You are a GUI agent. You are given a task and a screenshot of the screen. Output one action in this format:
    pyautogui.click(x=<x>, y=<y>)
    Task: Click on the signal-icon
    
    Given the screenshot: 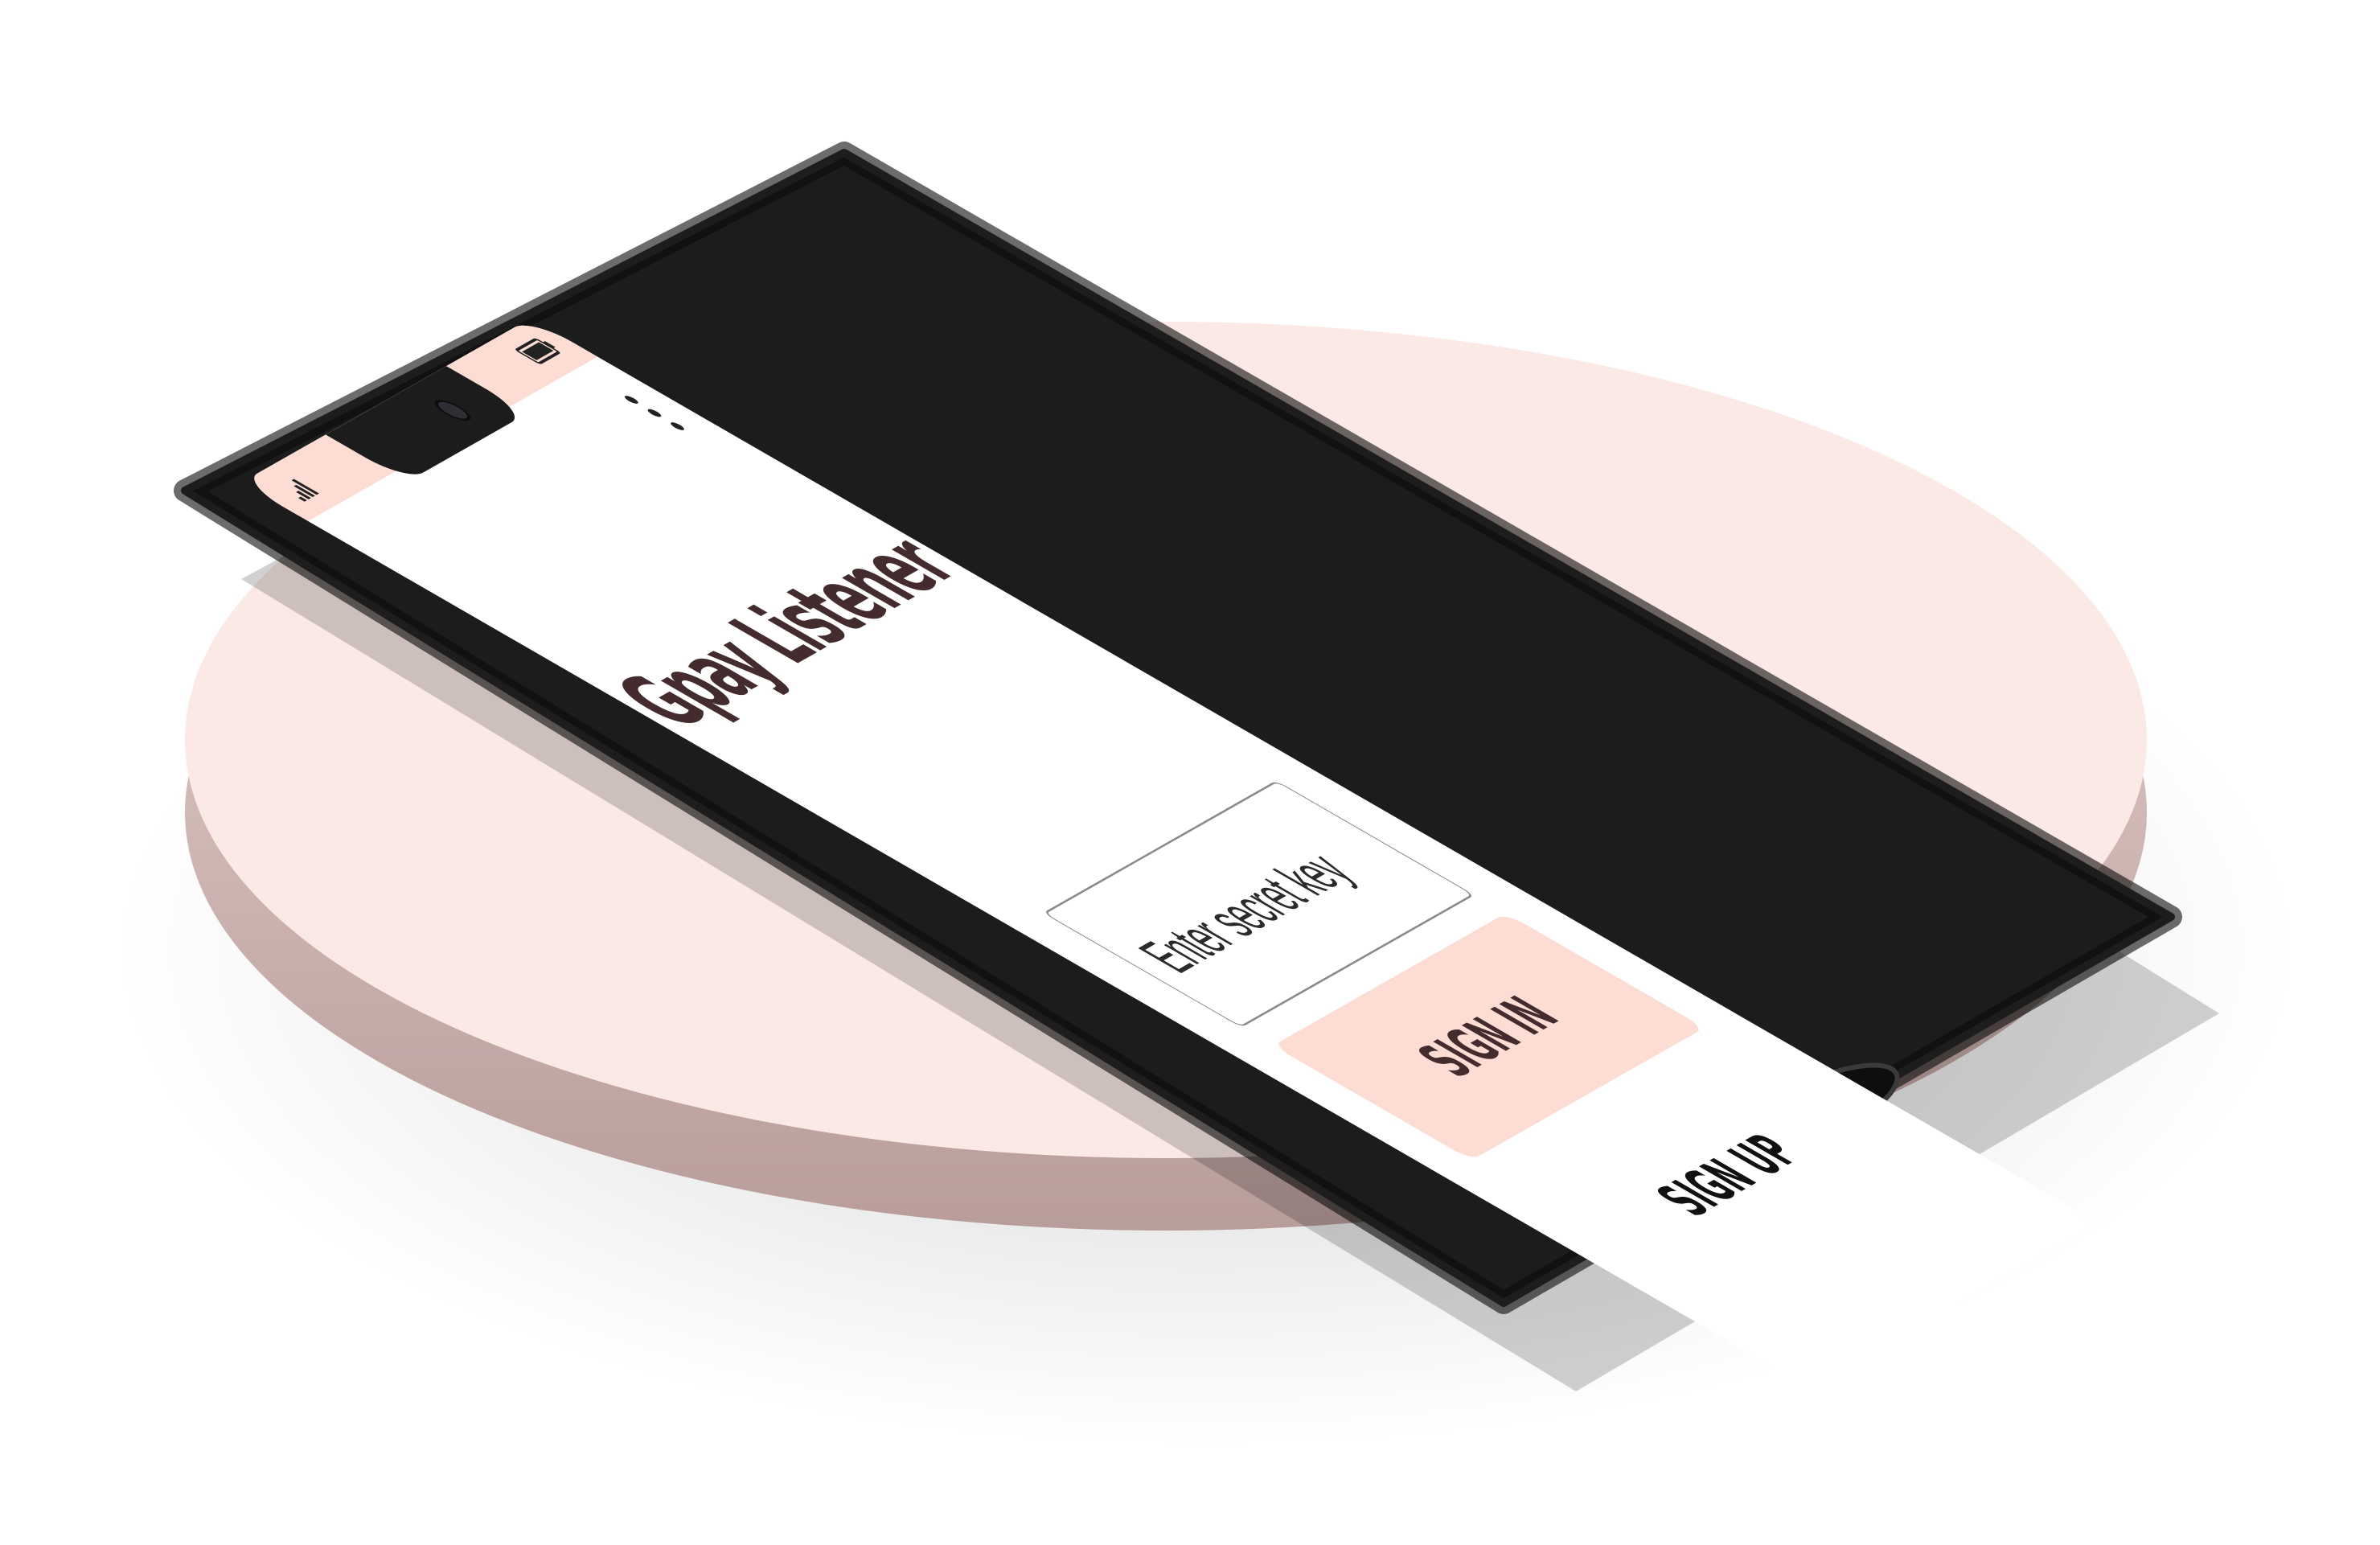 What is the action you would take?
    pyautogui.click(x=305, y=490)
    